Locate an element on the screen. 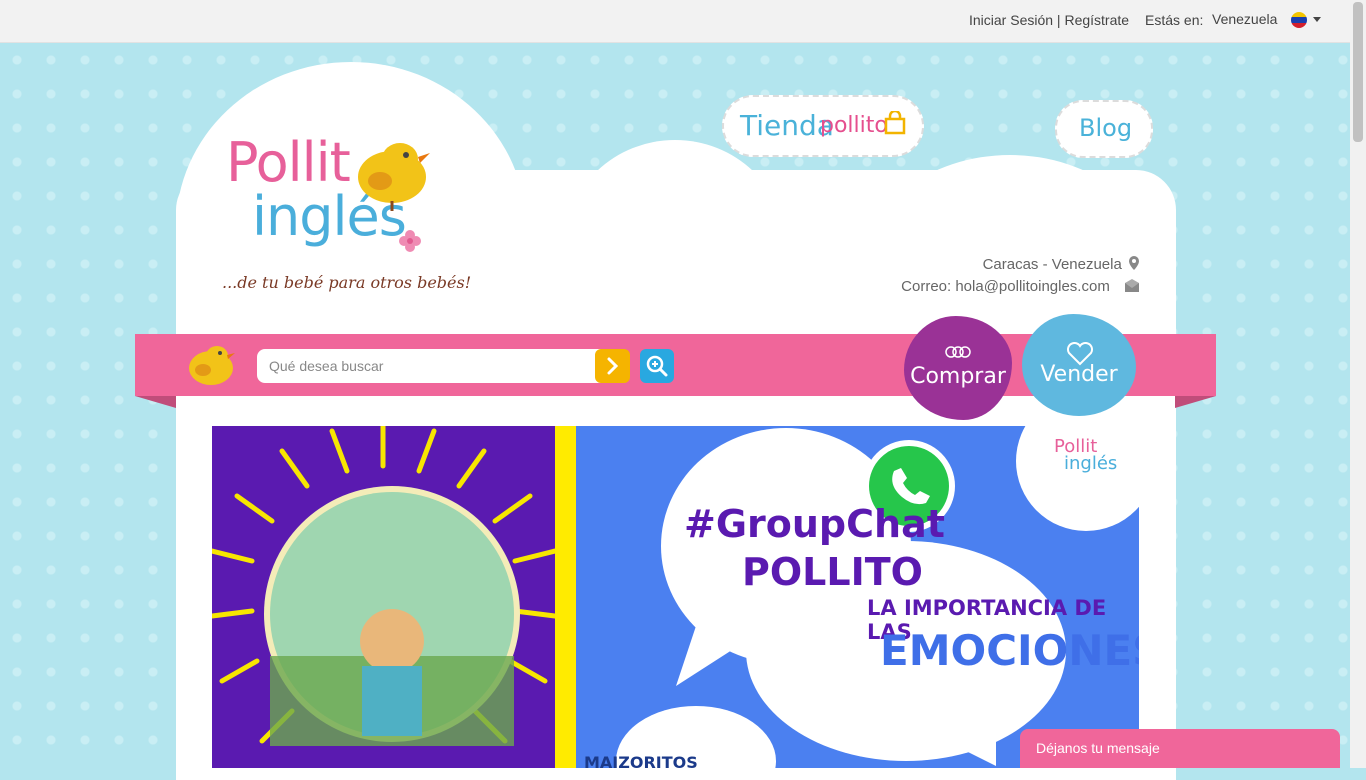 Image resolution: width=1366 pixels, height=780 pixels. page-scrollbar is located at coordinates (1358, 384).